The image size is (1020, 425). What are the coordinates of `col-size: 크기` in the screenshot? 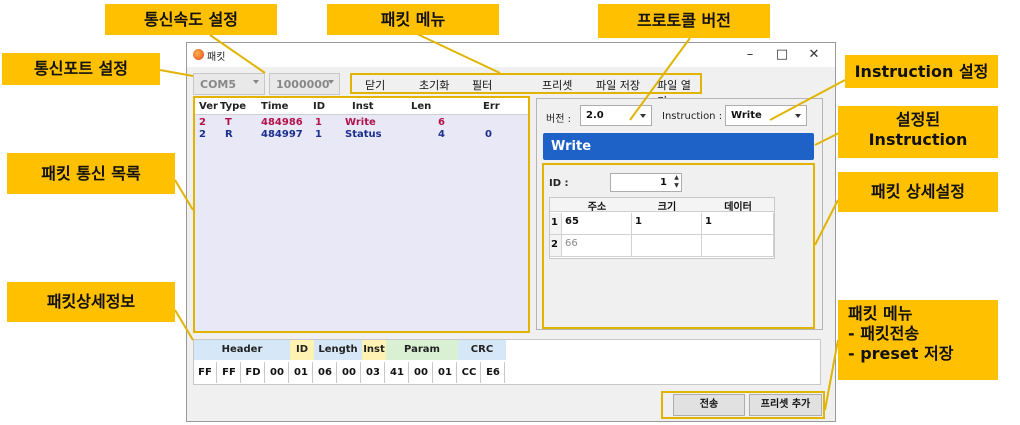 It's located at (667, 207).